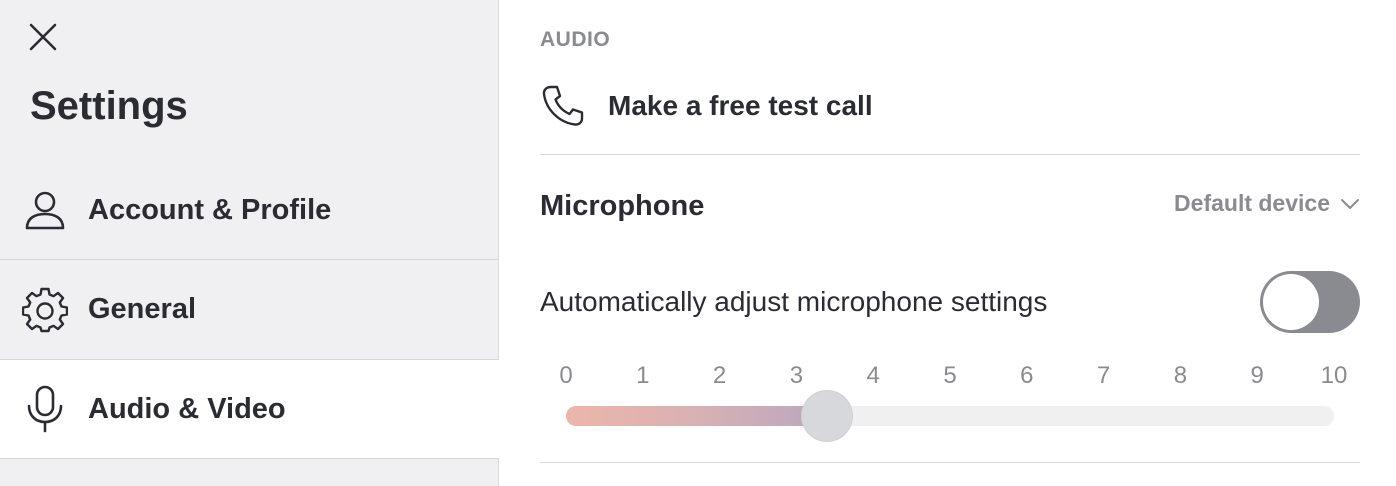 This screenshot has height=486, width=1396. What do you see at coordinates (210, 209) in the screenshot?
I see `sidebar-item-label: Account & Profile` at bounding box center [210, 209].